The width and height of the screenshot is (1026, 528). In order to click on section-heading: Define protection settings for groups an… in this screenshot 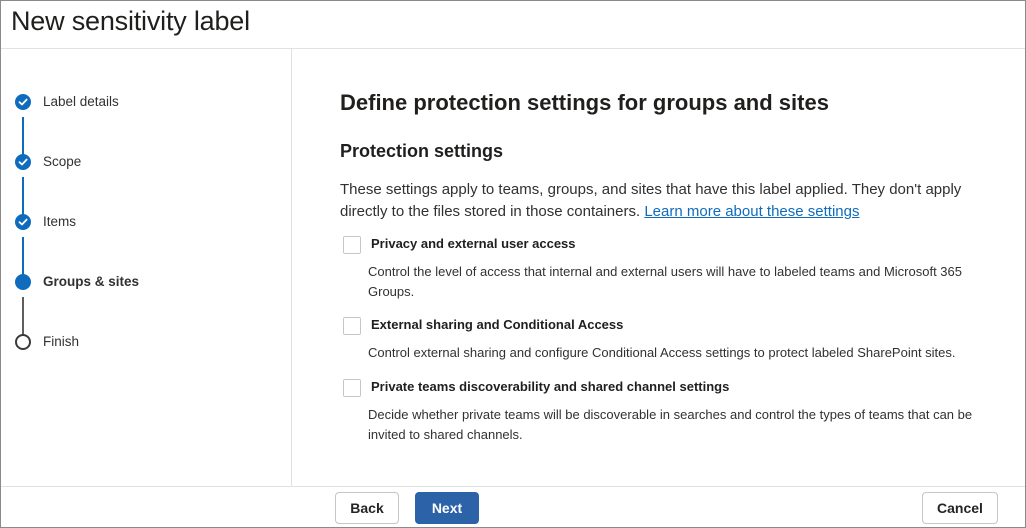, I will do `click(584, 102)`.